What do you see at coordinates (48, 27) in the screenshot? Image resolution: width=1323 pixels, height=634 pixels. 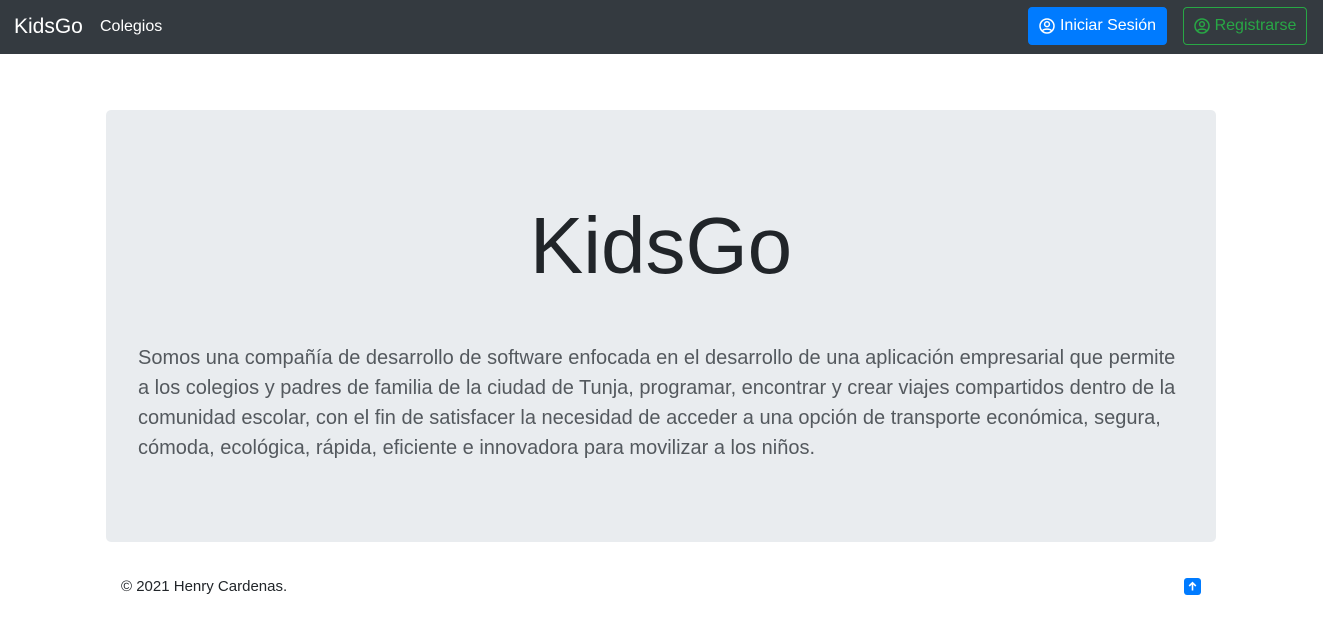 I see `brand-link: KidsGo` at bounding box center [48, 27].